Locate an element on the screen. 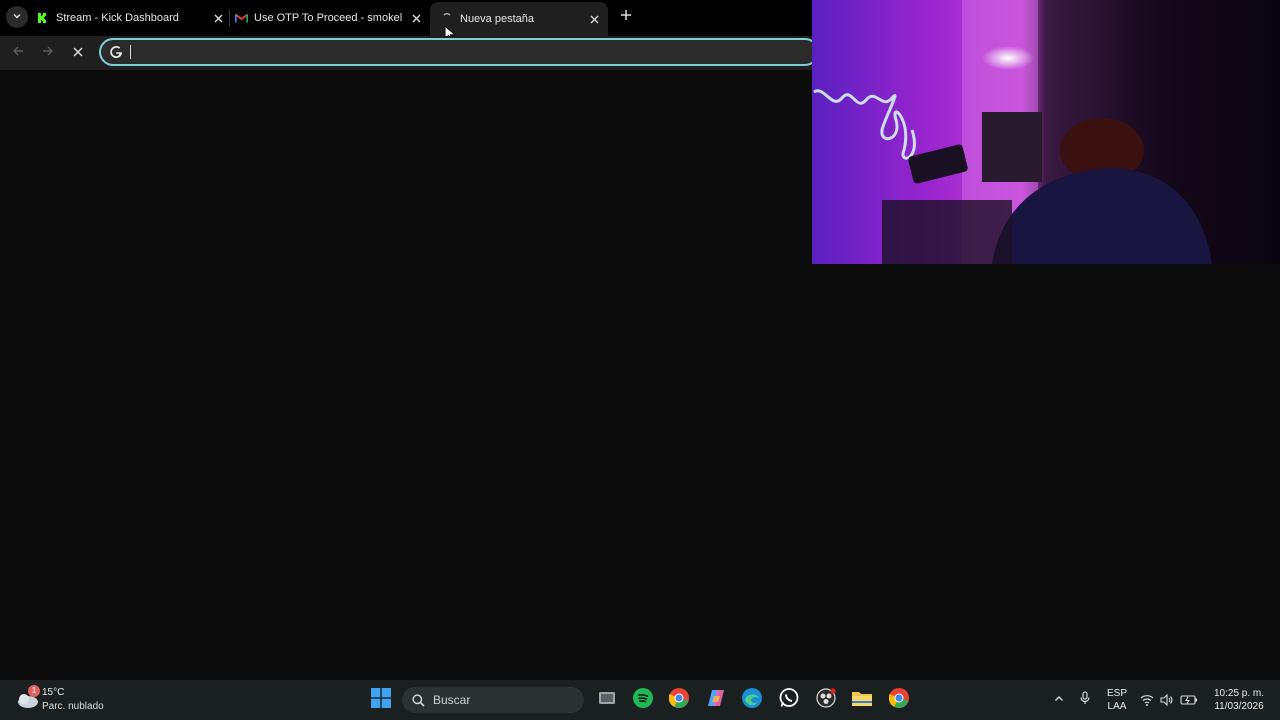  address-bar is located at coordinates (459, 52).